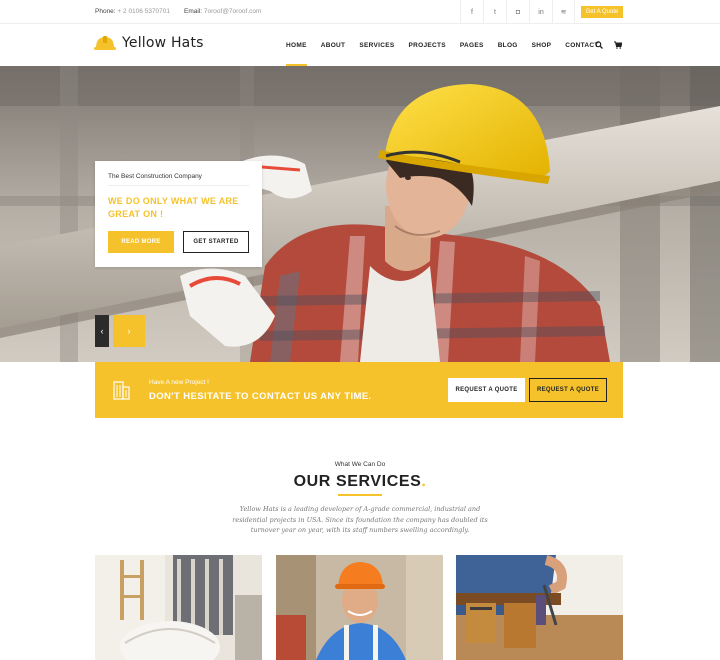  I want to click on nav-pages: PAGES, so click(472, 45).